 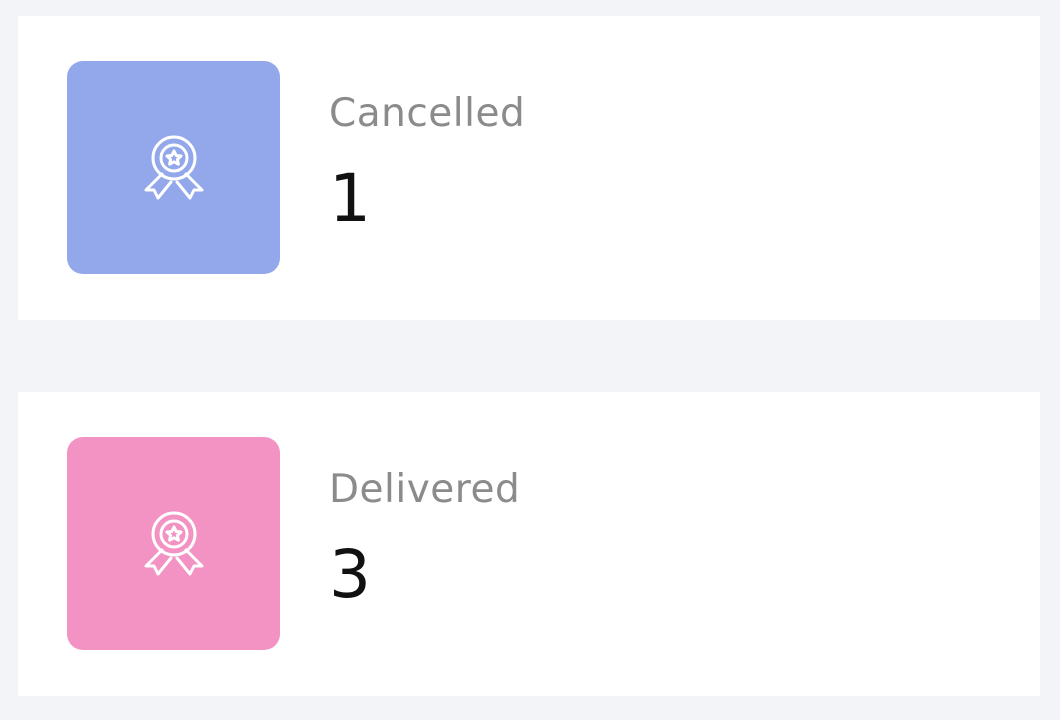 What do you see at coordinates (425, 489) in the screenshot?
I see `stat-label: Delivered` at bounding box center [425, 489].